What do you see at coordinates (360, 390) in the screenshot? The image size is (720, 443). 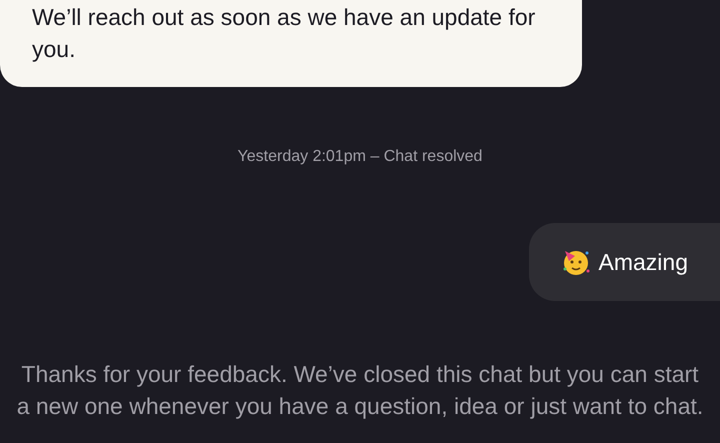 I see `closed-notice: Thanks for your feedback. We’ve closed this chat but you can start a new one whenever you have a question, idea or just want to chat.` at bounding box center [360, 390].